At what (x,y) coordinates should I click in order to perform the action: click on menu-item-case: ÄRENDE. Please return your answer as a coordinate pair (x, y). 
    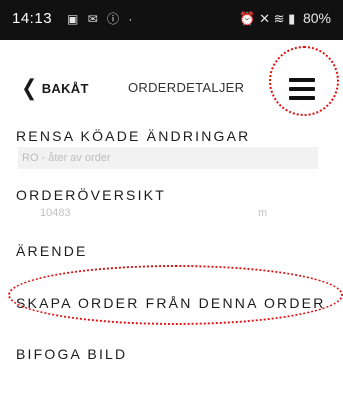
    Looking at the image, I should click on (52, 251).